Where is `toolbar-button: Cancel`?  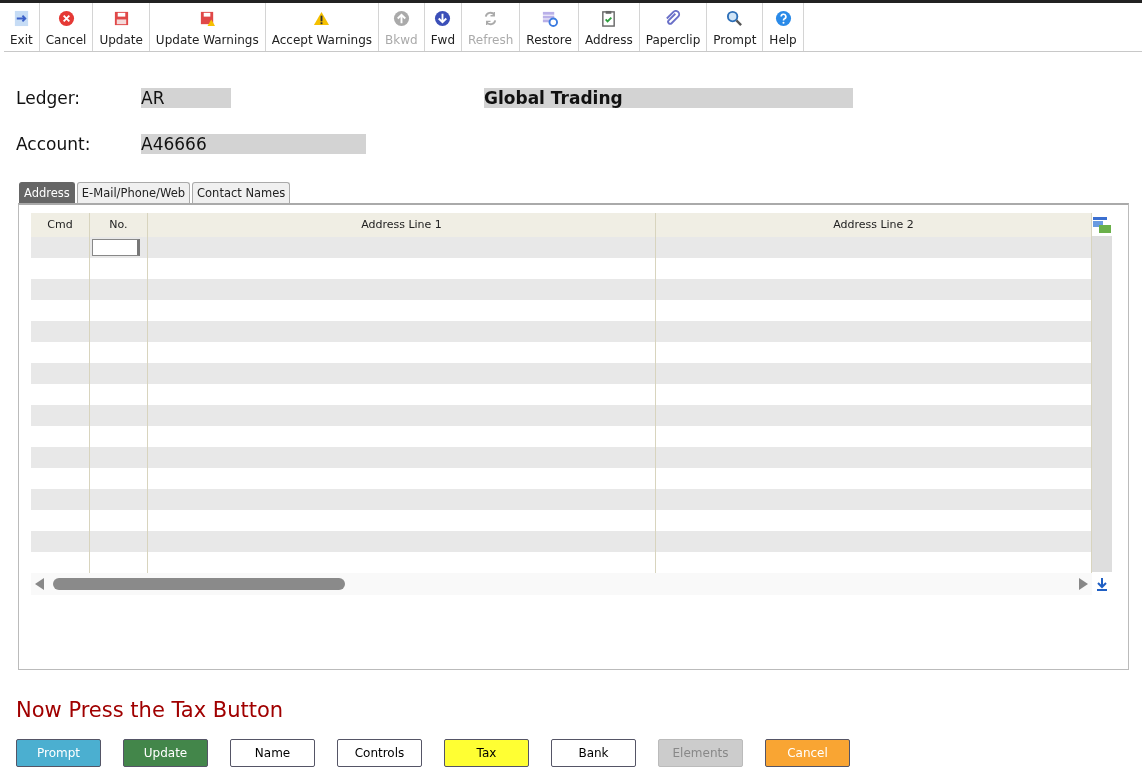 toolbar-button: Cancel is located at coordinates (66, 27).